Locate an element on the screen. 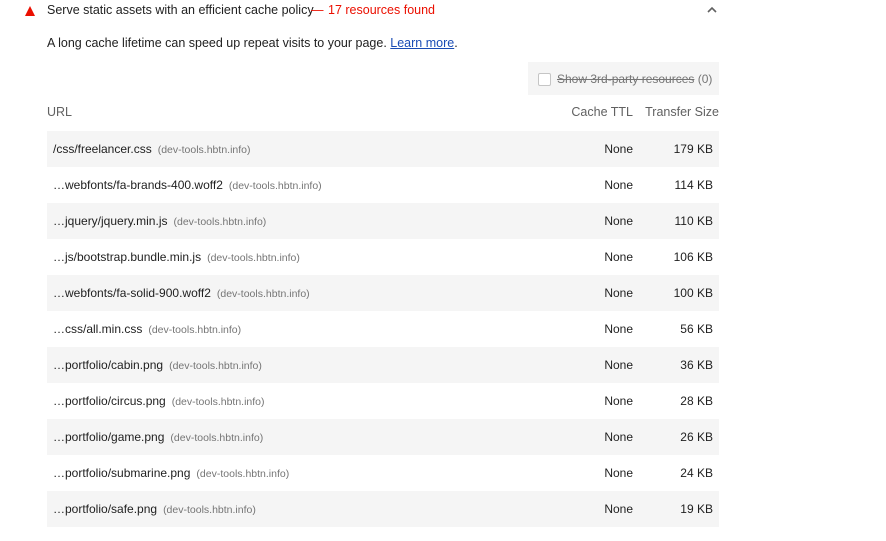 The height and width of the screenshot is (541, 886). third-party-checkbox is located at coordinates (544, 79).